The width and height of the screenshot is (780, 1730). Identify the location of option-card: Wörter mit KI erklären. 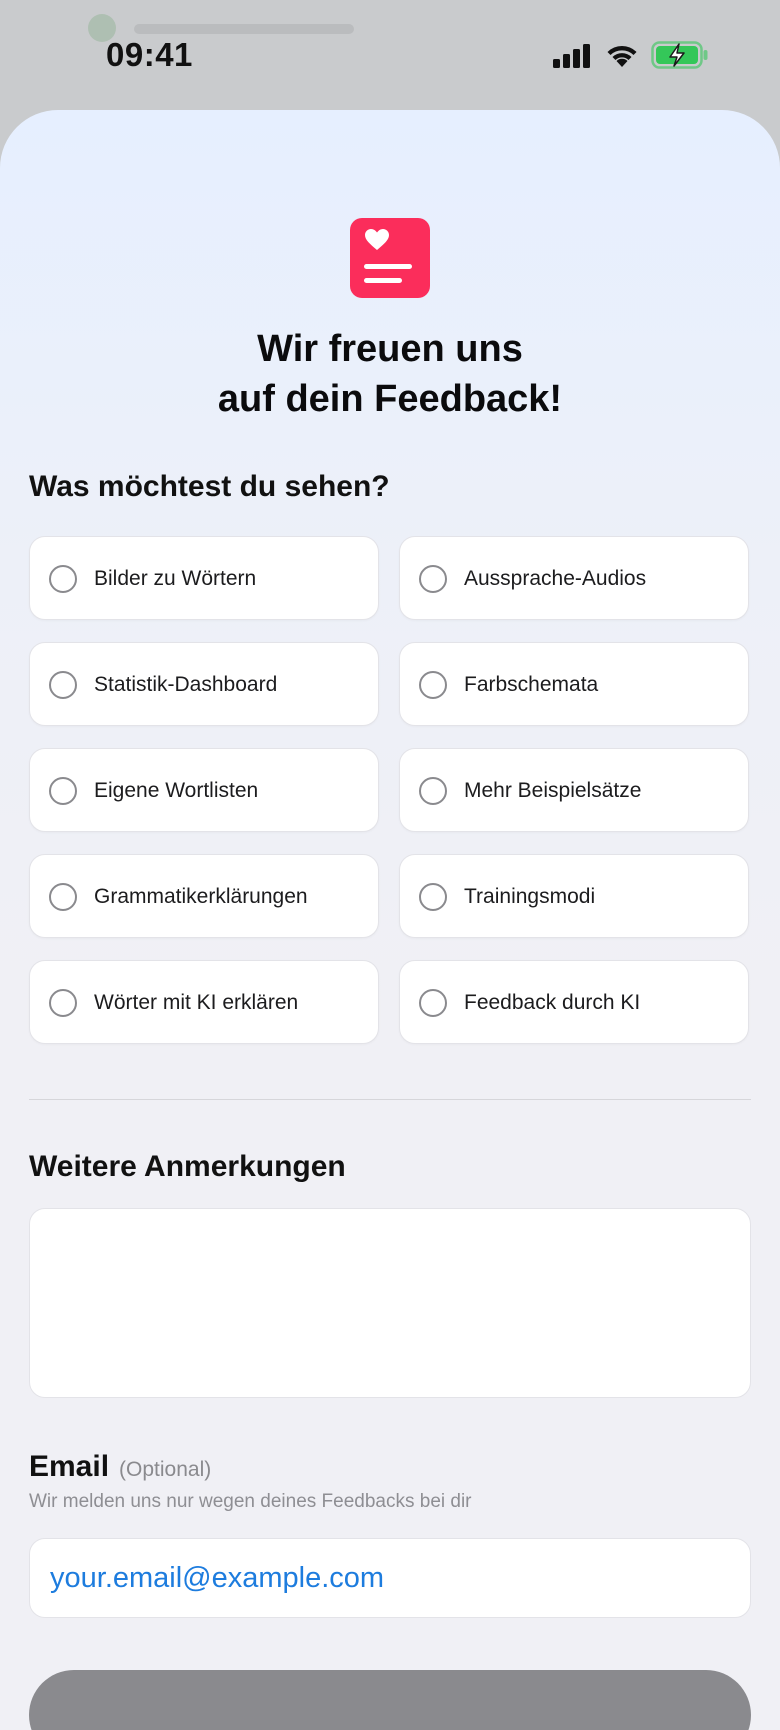
(204, 1002).